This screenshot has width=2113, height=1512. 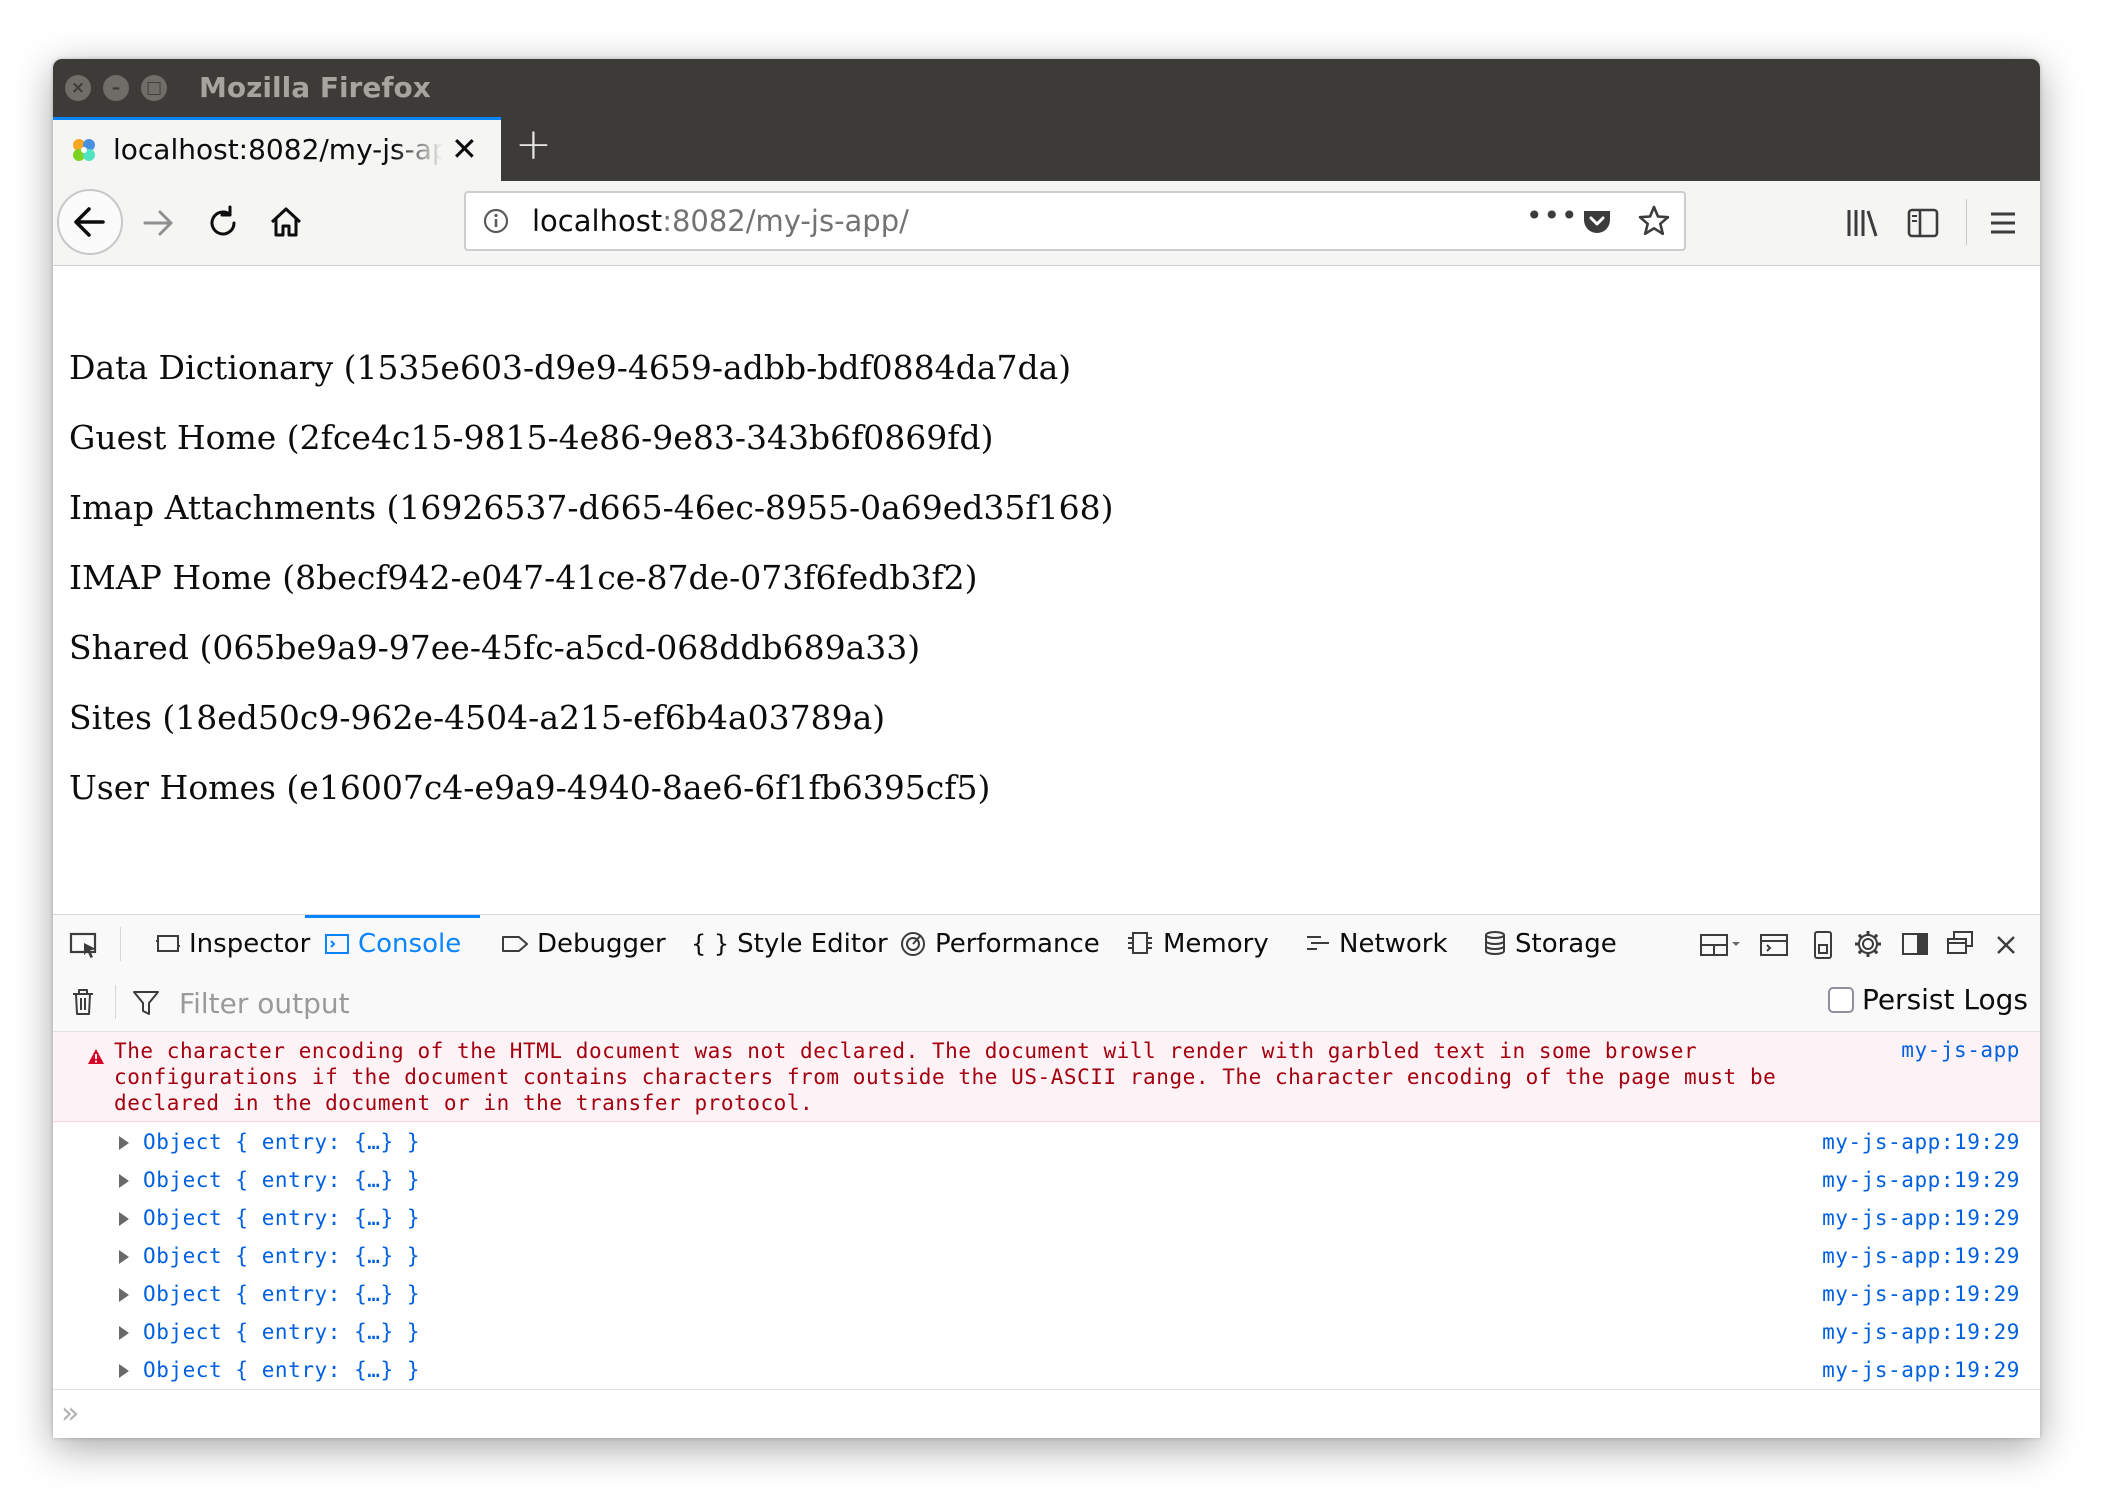 What do you see at coordinates (1840, 1000) in the screenshot?
I see `checkbox-box` at bounding box center [1840, 1000].